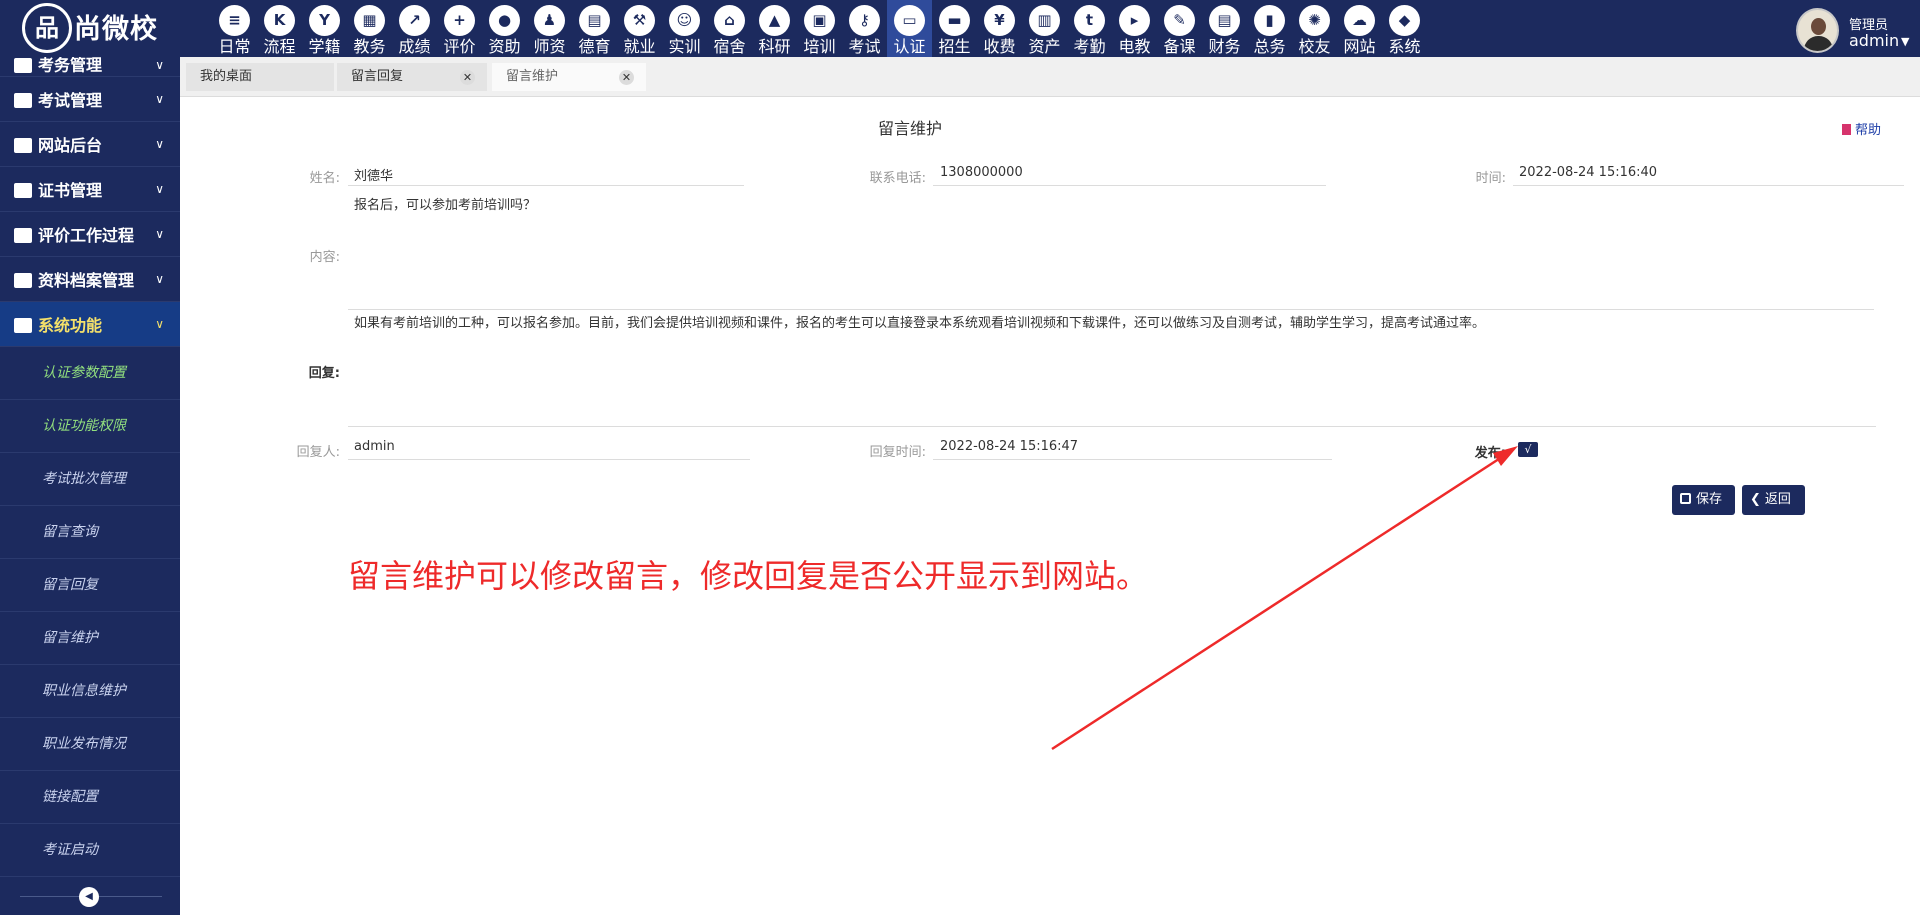  What do you see at coordinates (954, 28) in the screenshot?
I see `module-16: ▬ 招生` at bounding box center [954, 28].